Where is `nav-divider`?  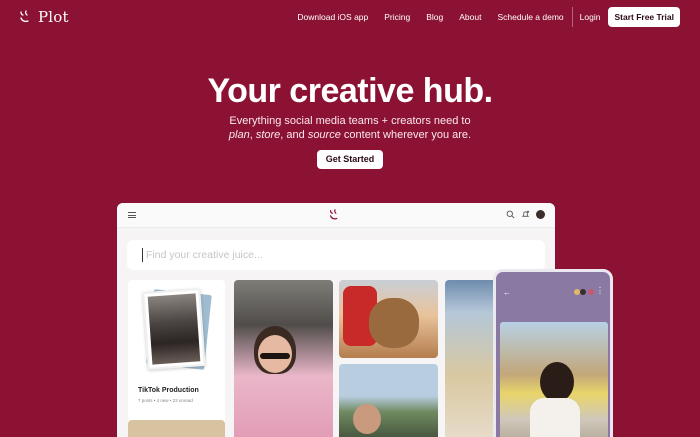 nav-divider is located at coordinates (572, 17).